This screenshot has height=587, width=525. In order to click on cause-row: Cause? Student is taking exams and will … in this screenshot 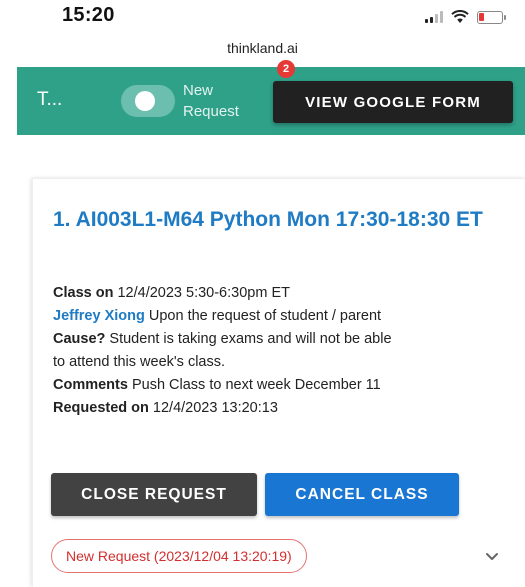, I will do `click(283, 339)`.